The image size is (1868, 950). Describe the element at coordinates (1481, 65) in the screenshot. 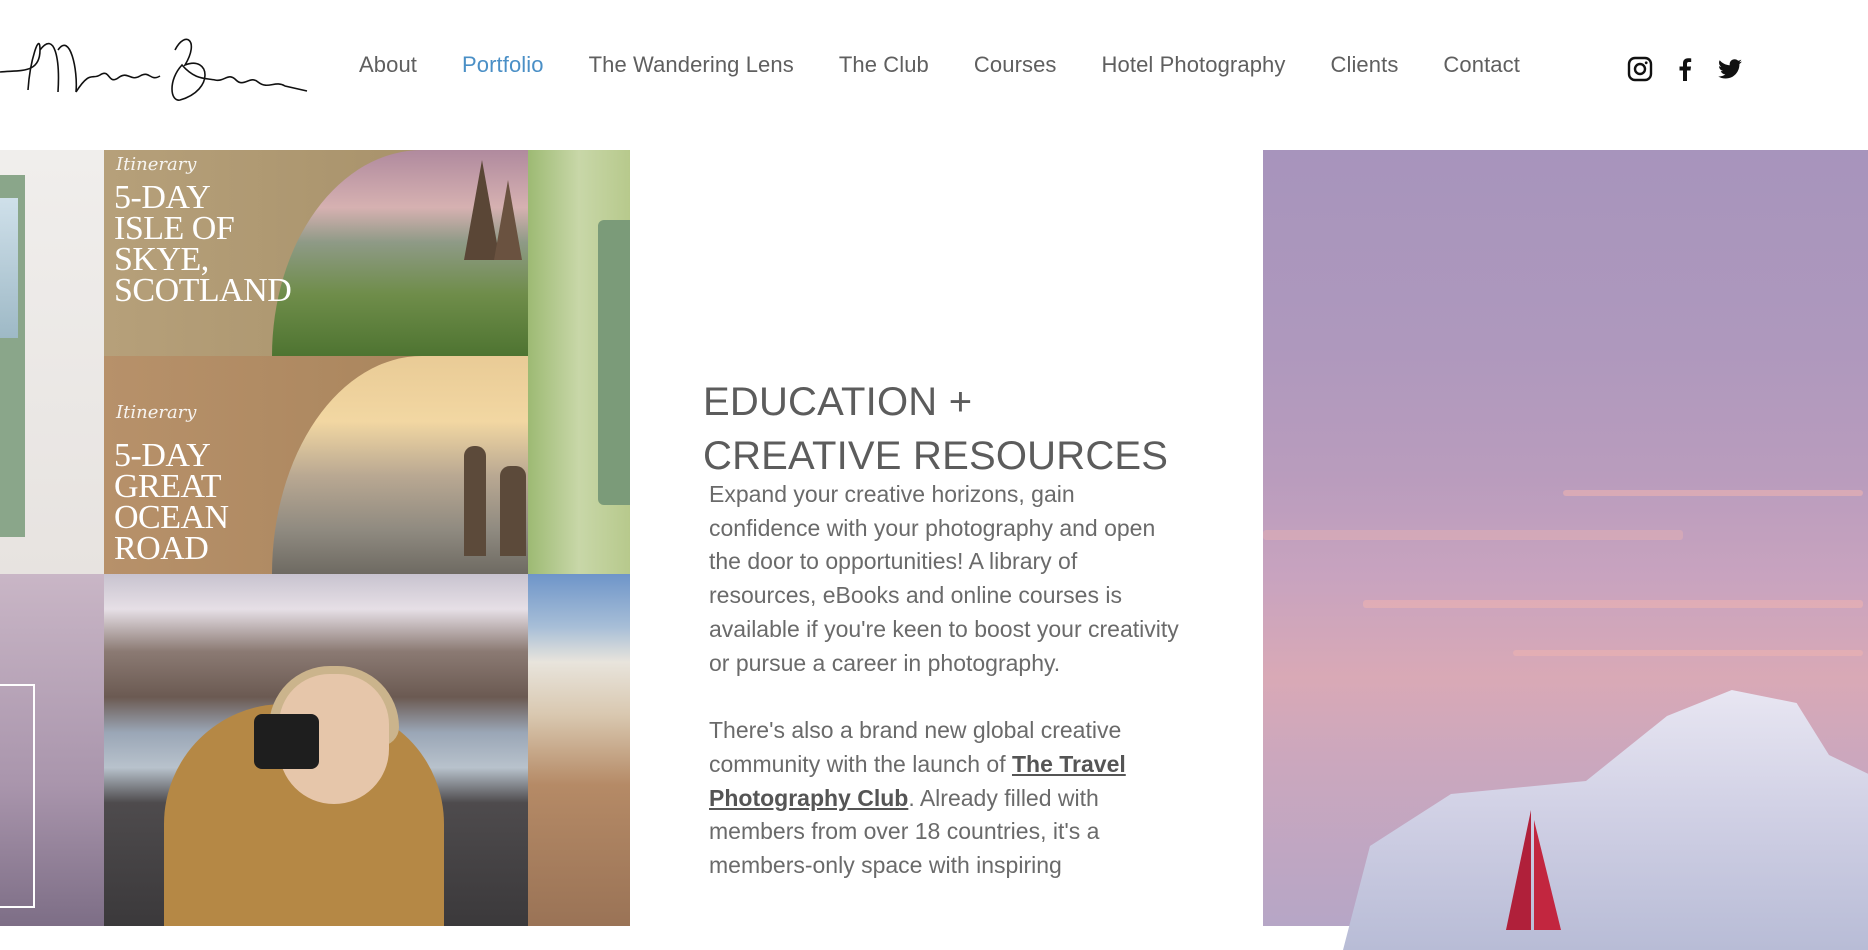

I see `nav-contact: Contact` at that location.